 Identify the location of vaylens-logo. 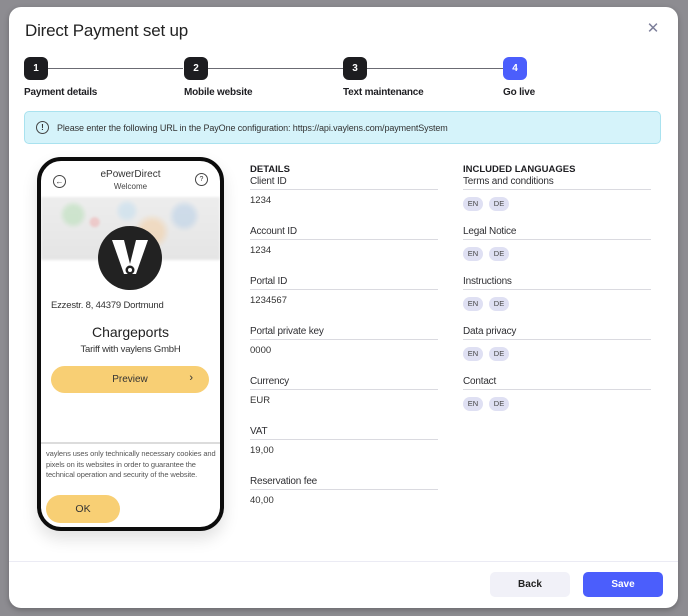
(130, 258).